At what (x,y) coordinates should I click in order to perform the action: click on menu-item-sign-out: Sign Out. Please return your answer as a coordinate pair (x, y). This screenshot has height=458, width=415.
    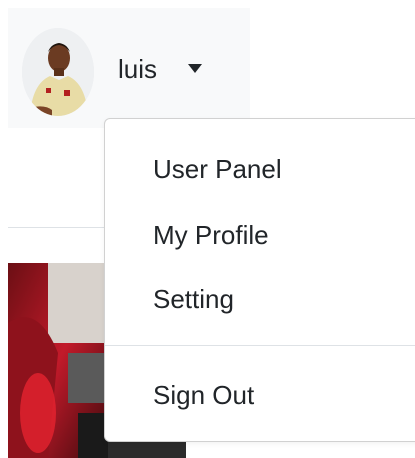
    Looking at the image, I should click on (203, 395).